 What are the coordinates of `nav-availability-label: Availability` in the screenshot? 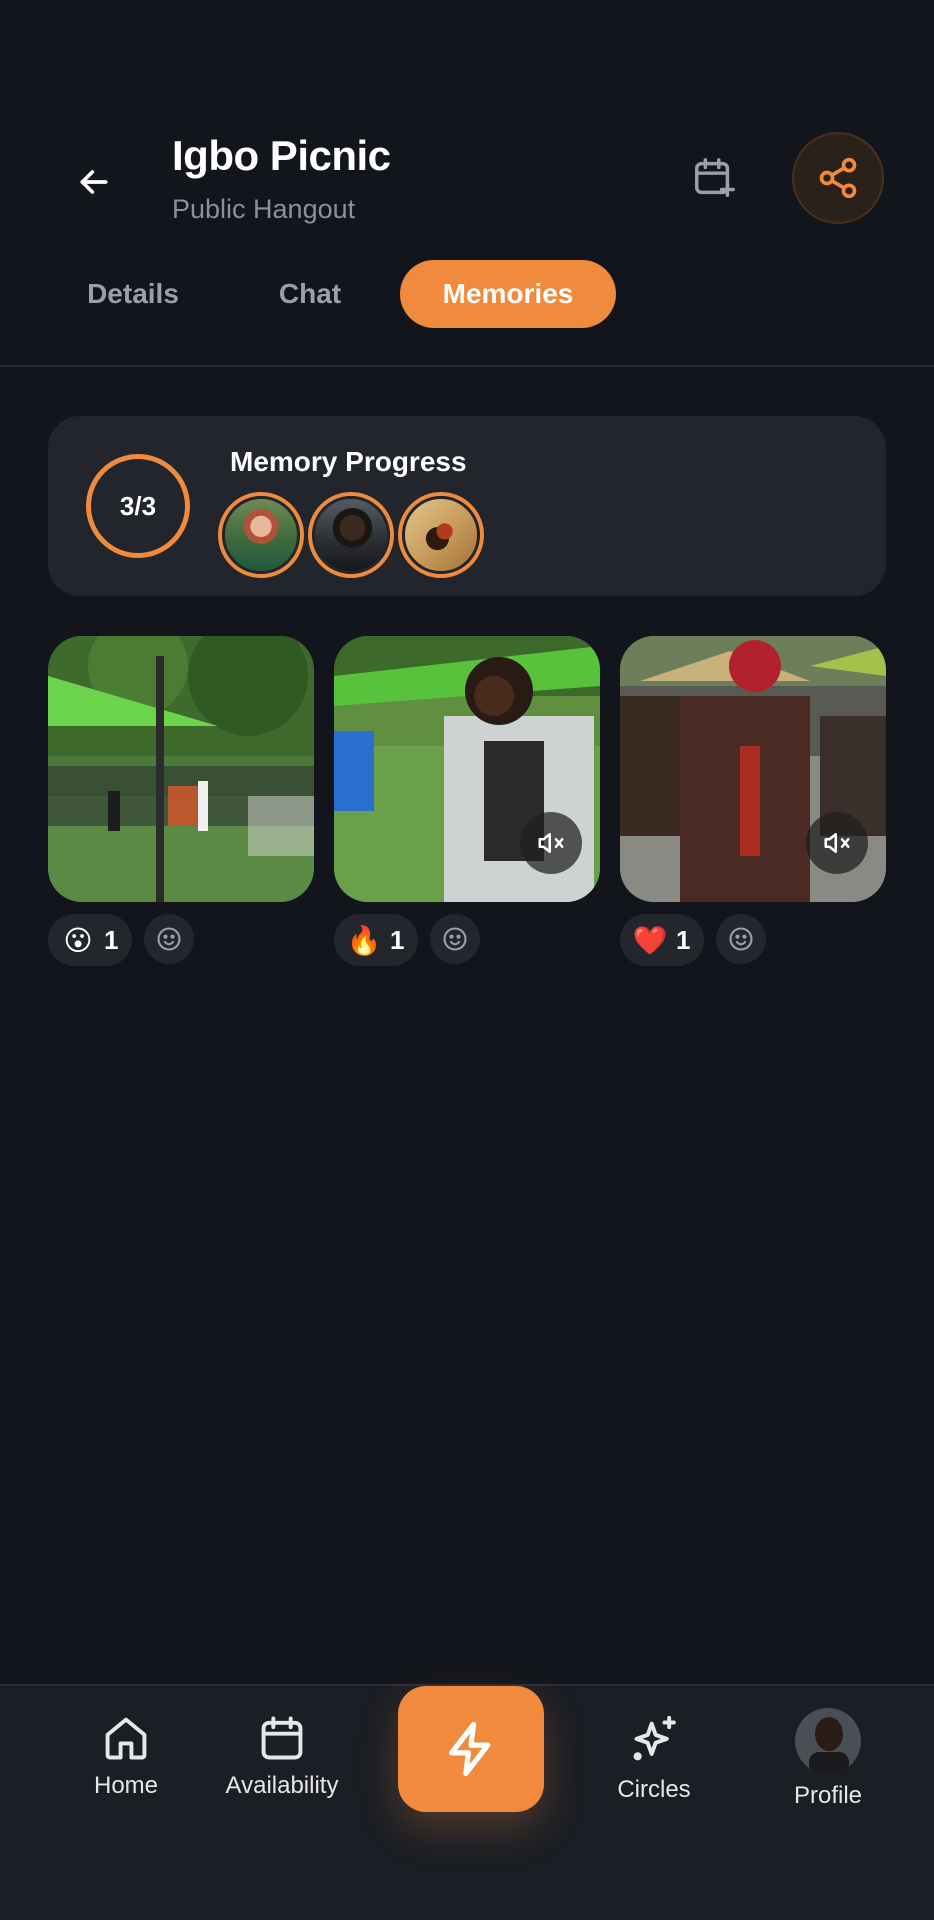 It's located at (282, 1785).